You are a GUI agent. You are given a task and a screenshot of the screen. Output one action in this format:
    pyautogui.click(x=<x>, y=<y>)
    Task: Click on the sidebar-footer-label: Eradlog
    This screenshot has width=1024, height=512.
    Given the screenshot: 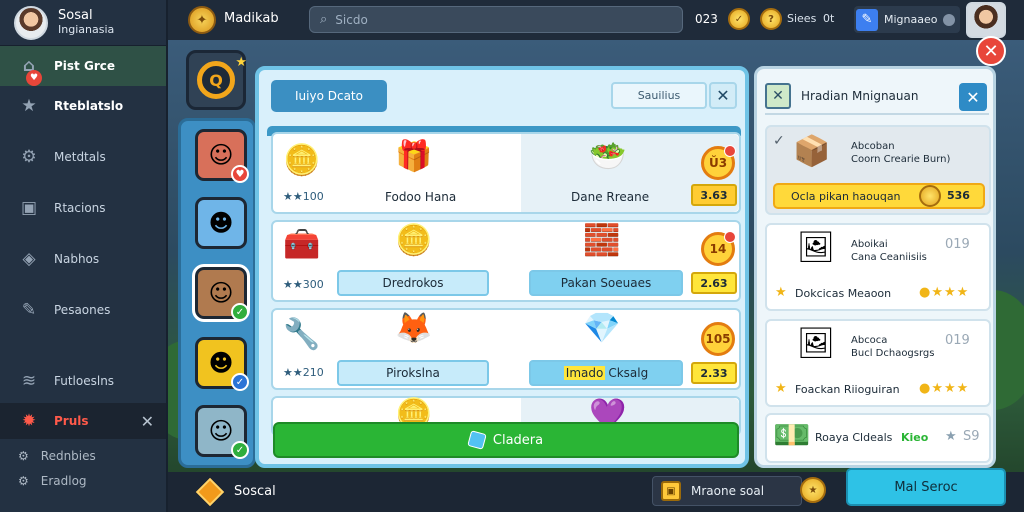 What is the action you would take?
    pyautogui.click(x=63, y=480)
    